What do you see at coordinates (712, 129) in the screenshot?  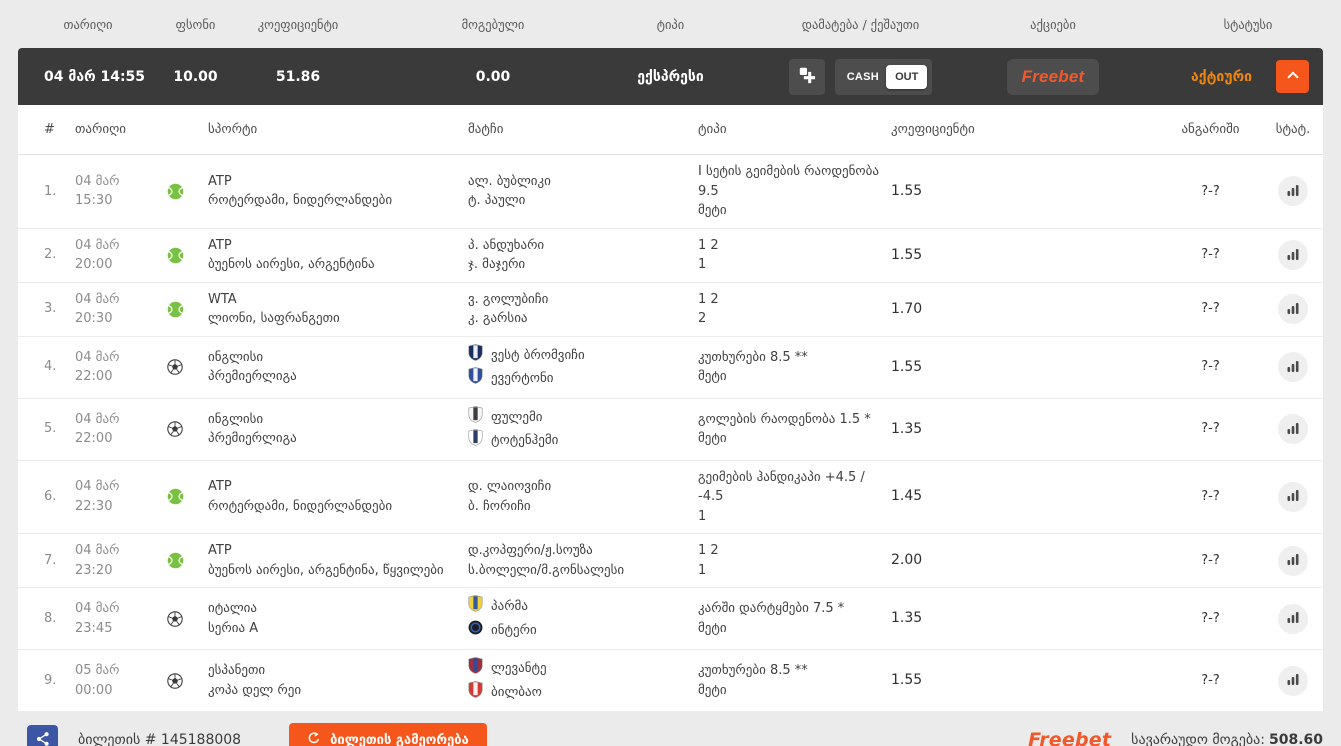 I see `th-type: ტიპი` at bounding box center [712, 129].